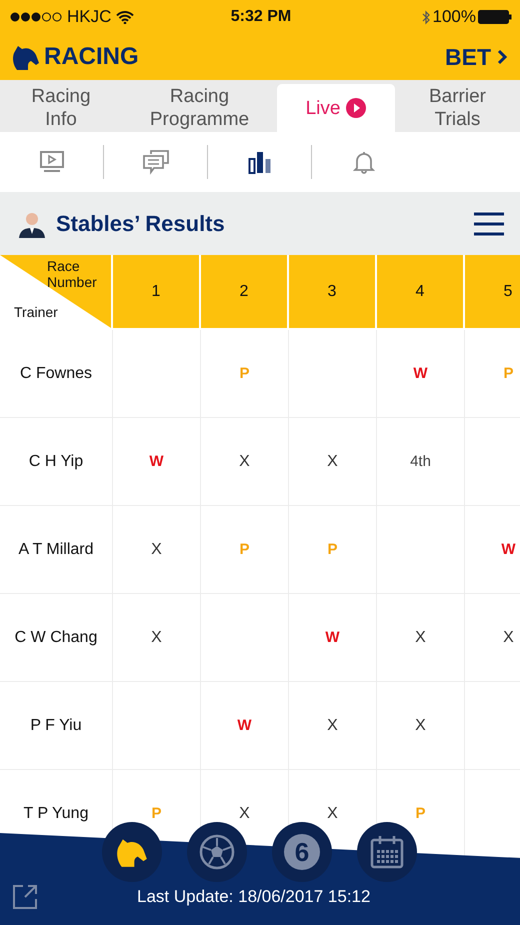 Image resolution: width=520 pixels, height=925 pixels. What do you see at coordinates (336, 108) in the screenshot?
I see `tab: Live` at bounding box center [336, 108].